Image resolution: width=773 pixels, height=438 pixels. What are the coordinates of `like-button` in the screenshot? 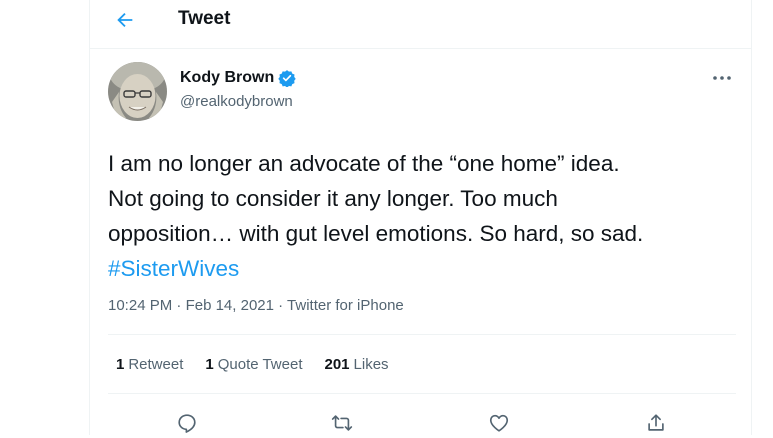 It's located at (499, 423).